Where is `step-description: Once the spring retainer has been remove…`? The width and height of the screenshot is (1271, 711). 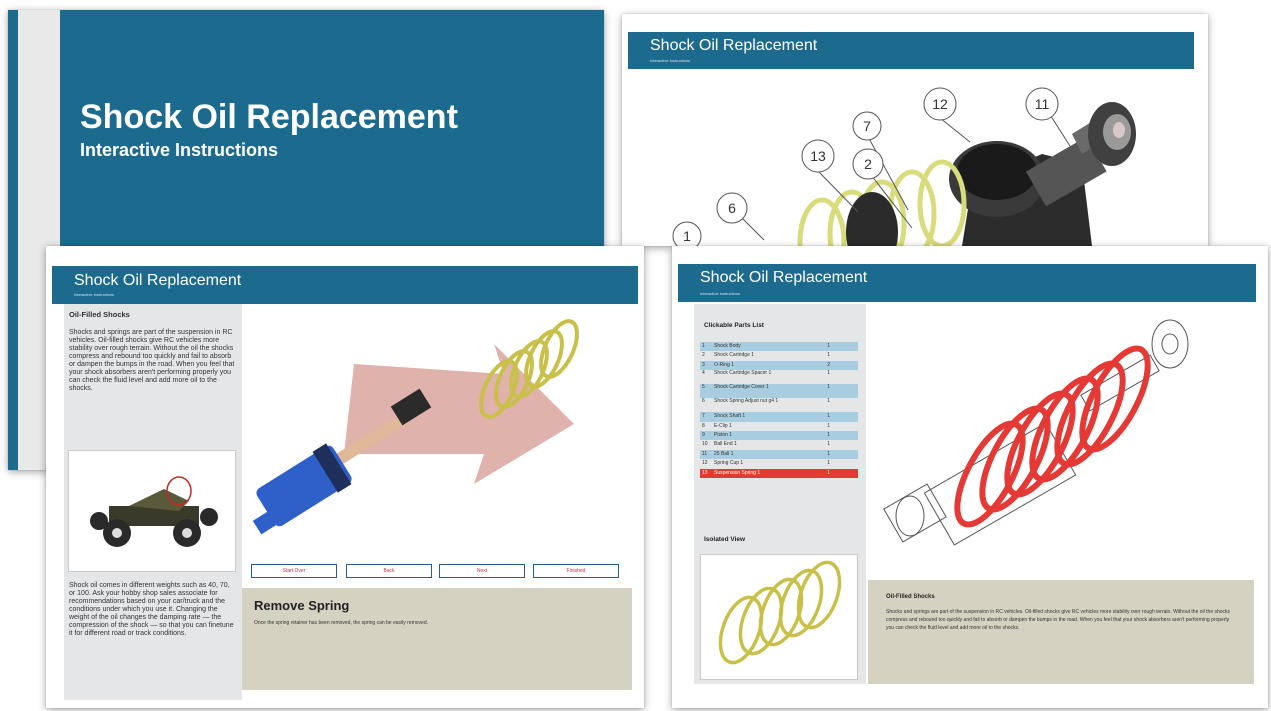
step-description: Once the spring retainer has been remove… is located at coordinates (341, 623).